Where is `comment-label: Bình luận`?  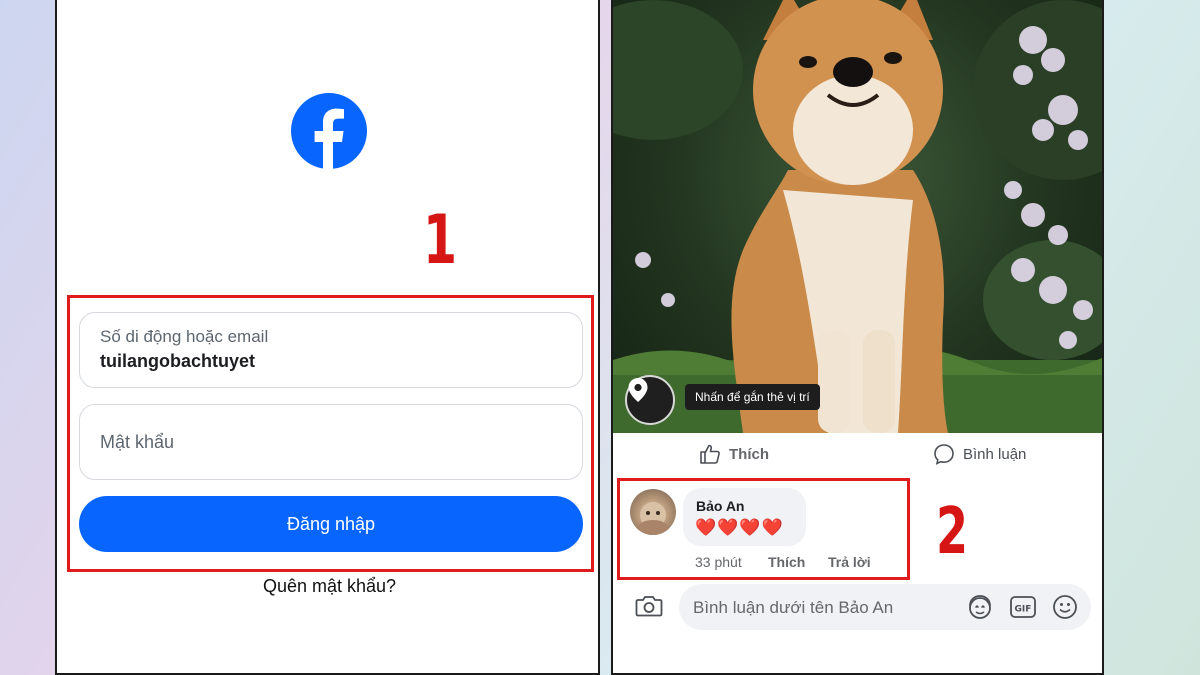
comment-label: Bình luận is located at coordinates (995, 454).